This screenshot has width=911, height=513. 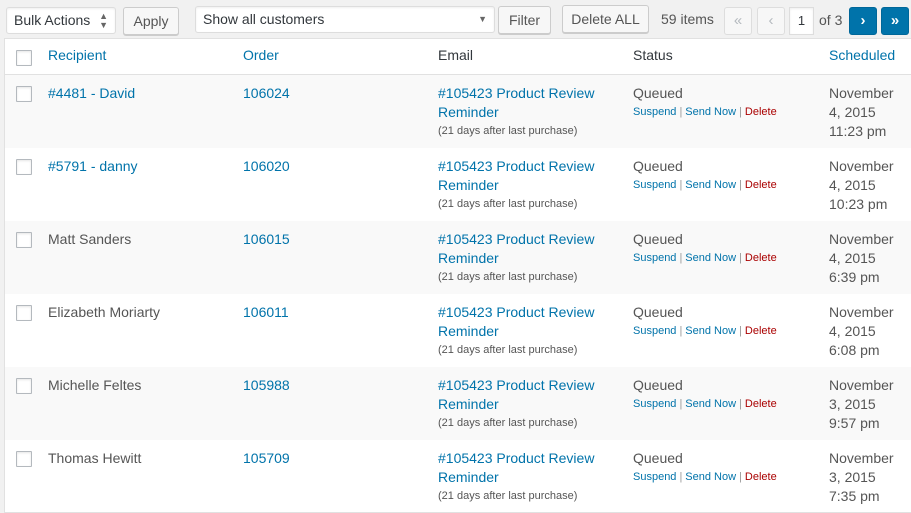 I want to click on column-header-email: Email, so click(x=456, y=55).